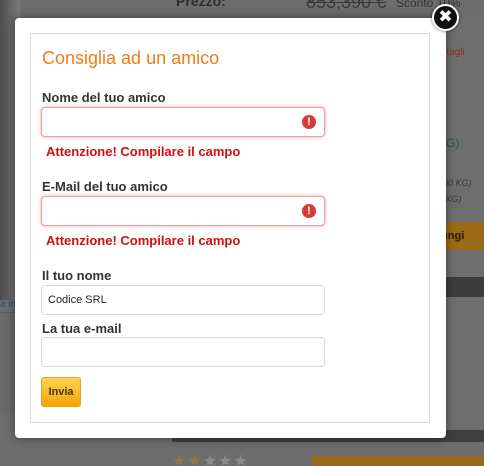 The width and height of the screenshot is (484, 466). What do you see at coordinates (8, 304) in the screenshot?
I see `background-left-link: a in` at bounding box center [8, 304].